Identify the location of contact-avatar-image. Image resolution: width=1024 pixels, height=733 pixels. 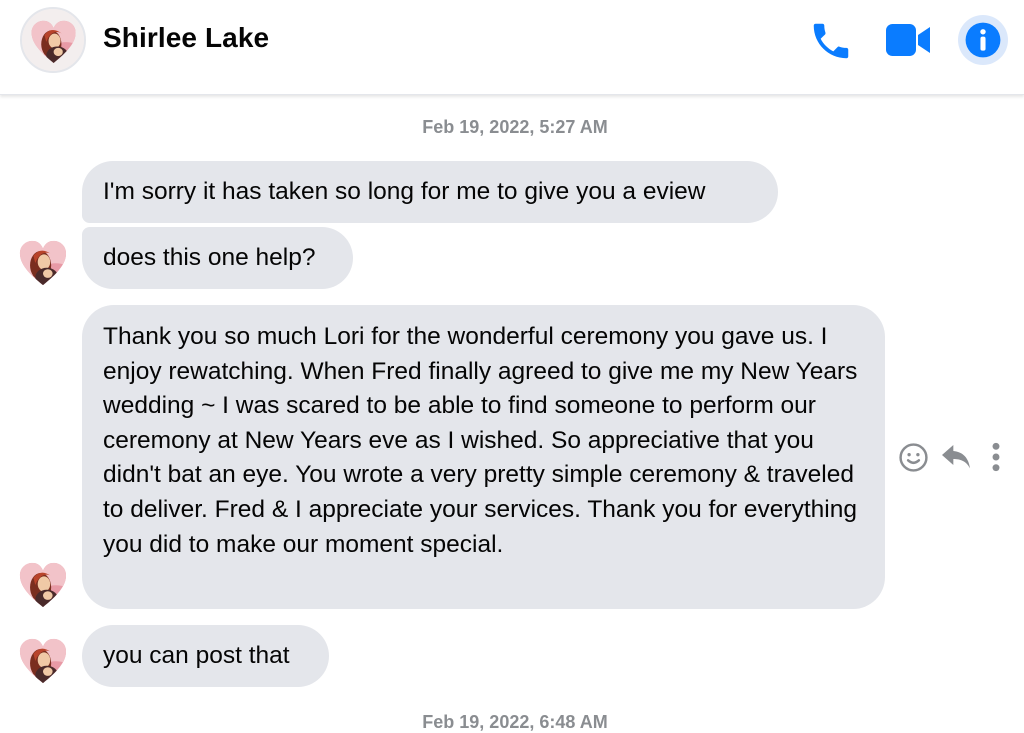
(53, 40).